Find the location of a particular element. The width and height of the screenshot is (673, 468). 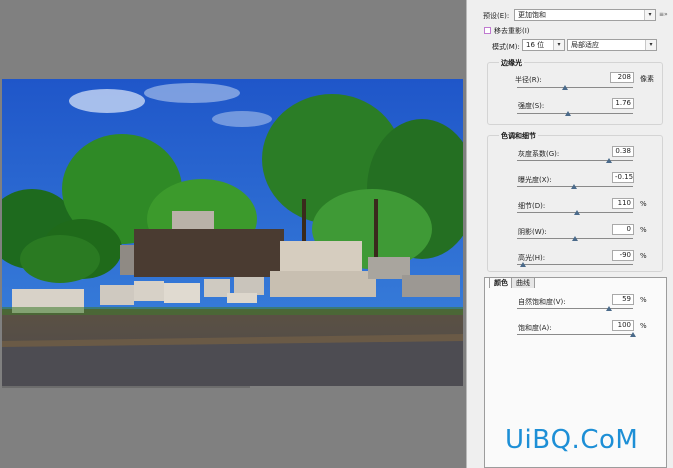

method-value: 局部适应 is located at coordinates (585, 45).